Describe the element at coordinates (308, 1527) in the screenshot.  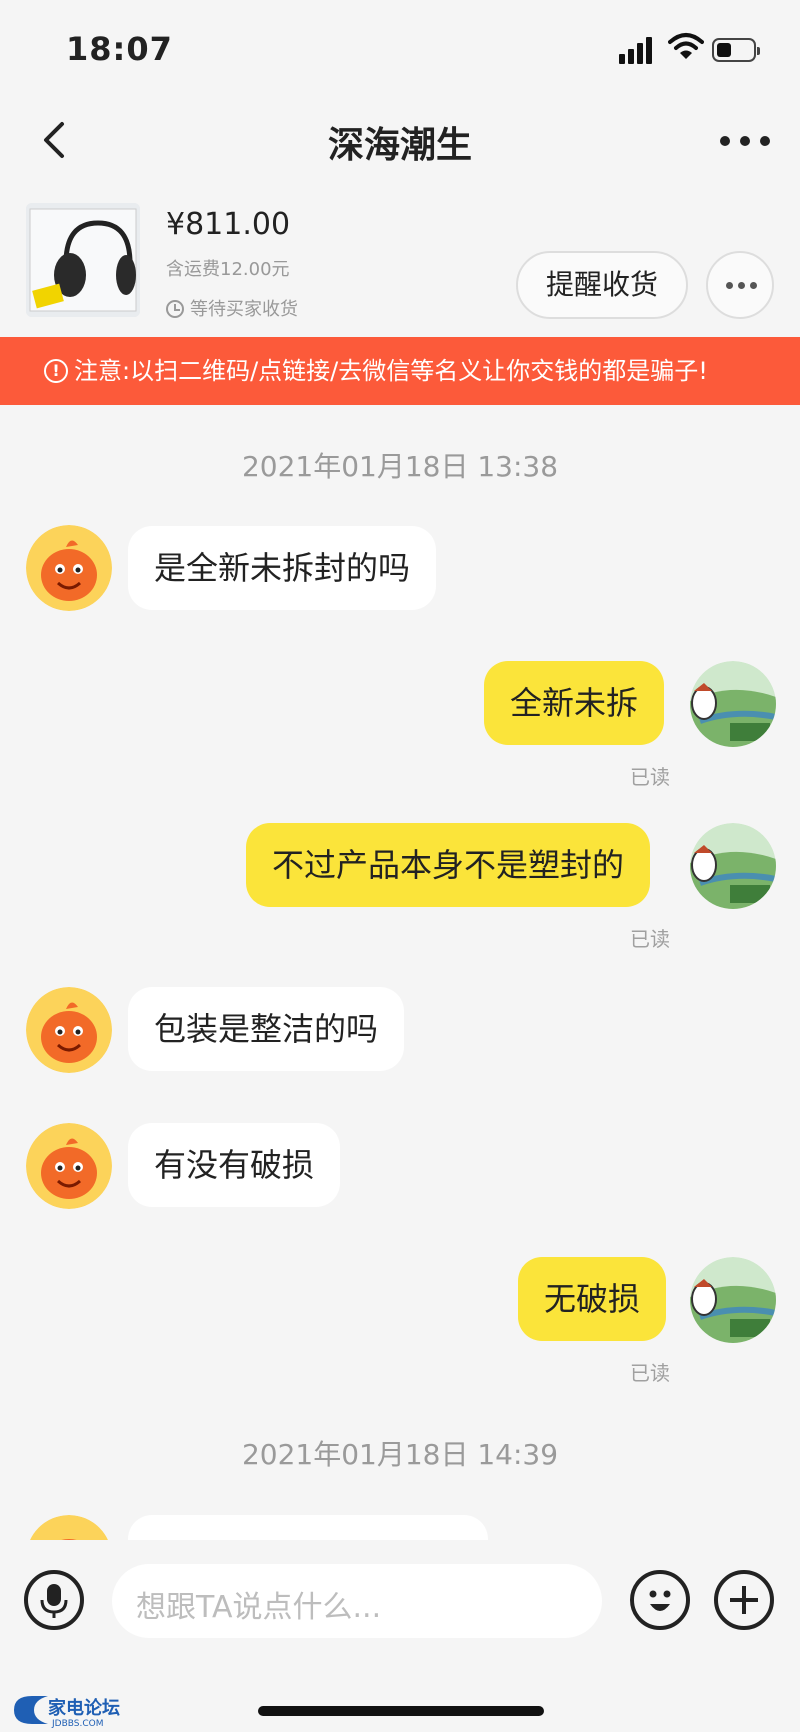
I see `message-bubble-in` at that location.